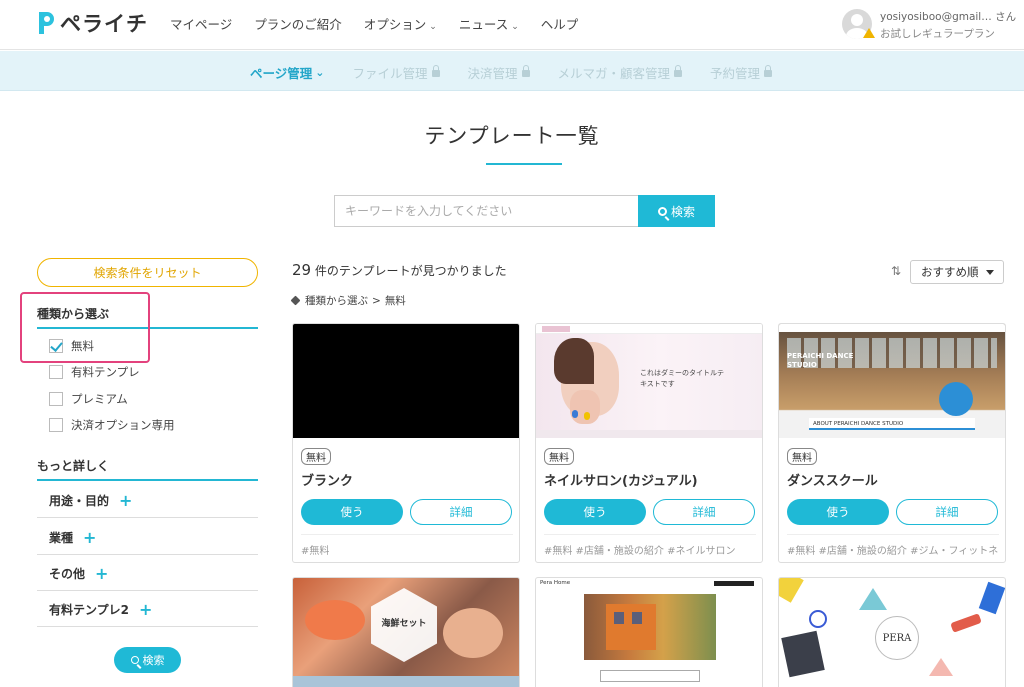 This screenshot has width=1024, height=687. Describe the element at coordinates (153, 573) in the screenshot. I see `filter-other: その他 +` at that location.